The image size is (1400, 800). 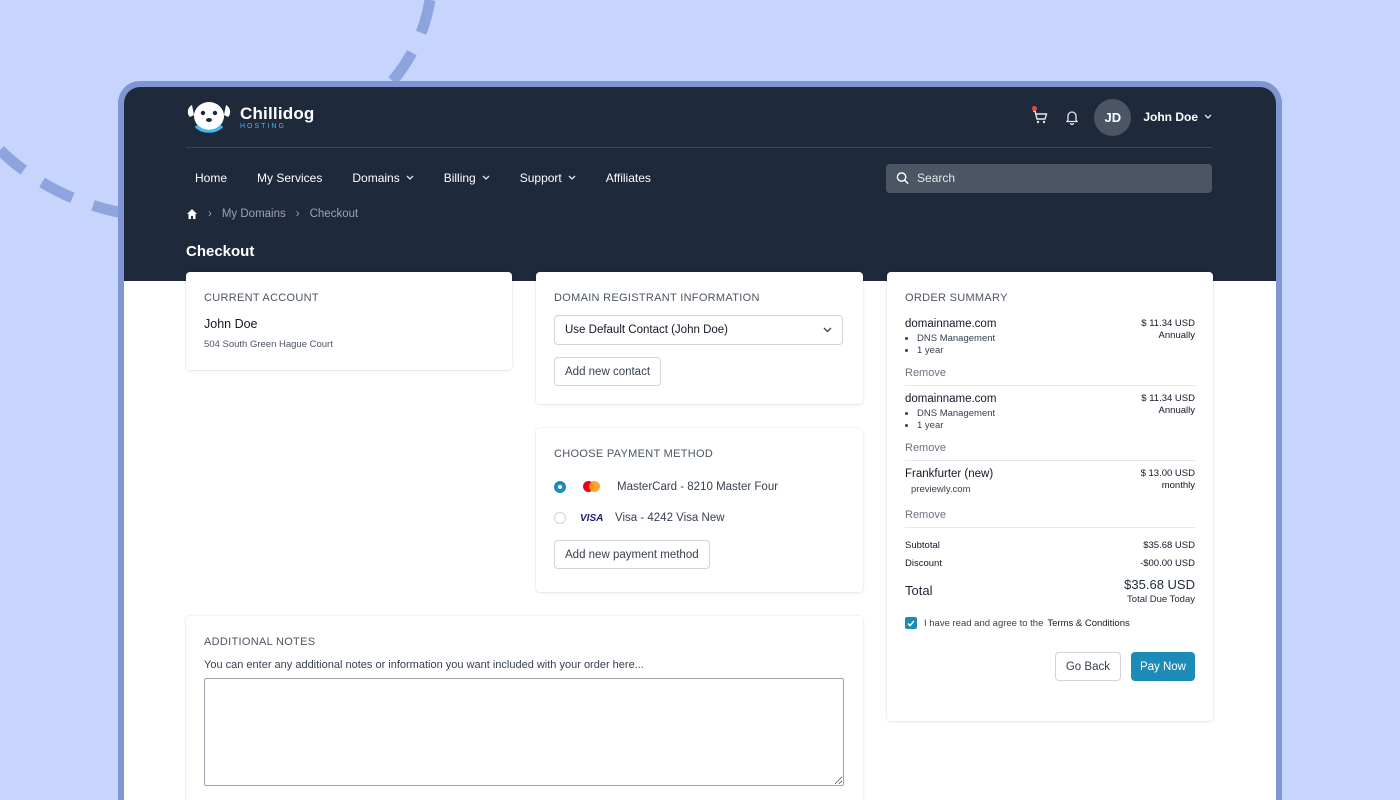 I want to click on mastercard-icon, so click(x=592, y=487).